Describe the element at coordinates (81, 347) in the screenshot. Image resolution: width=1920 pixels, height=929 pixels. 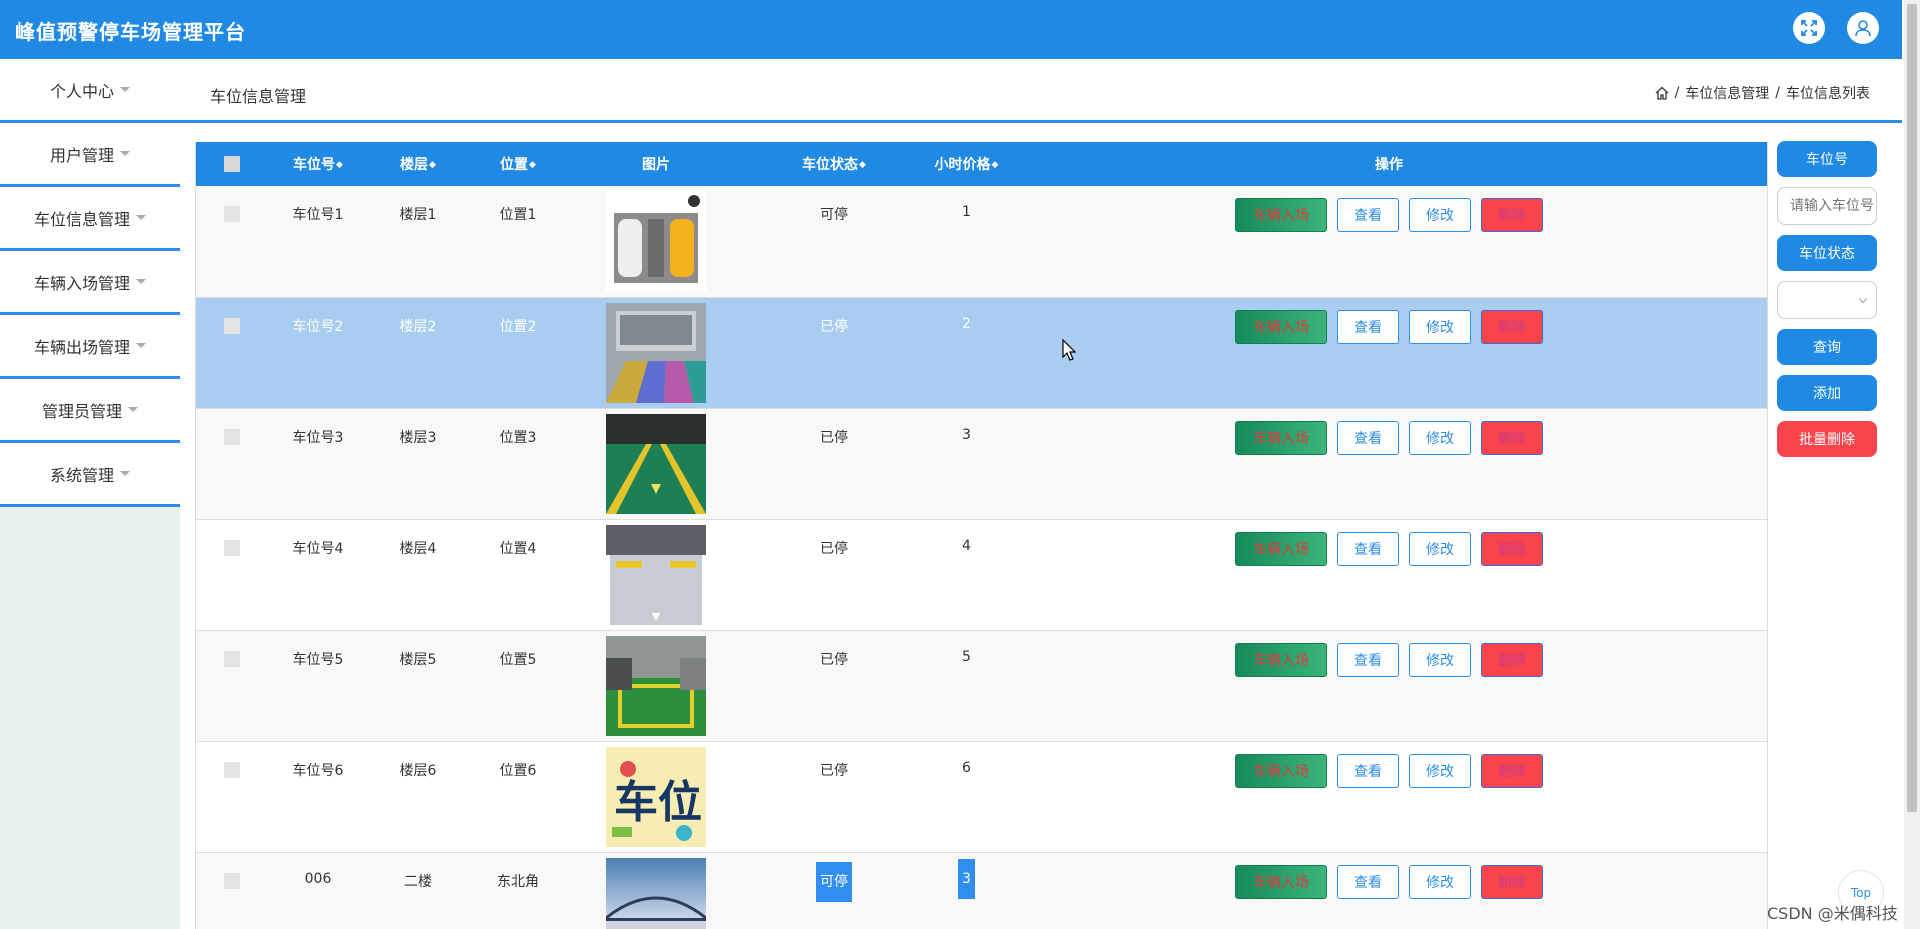
I see `sidebar-item-label: 车辆出场管理` at that location.